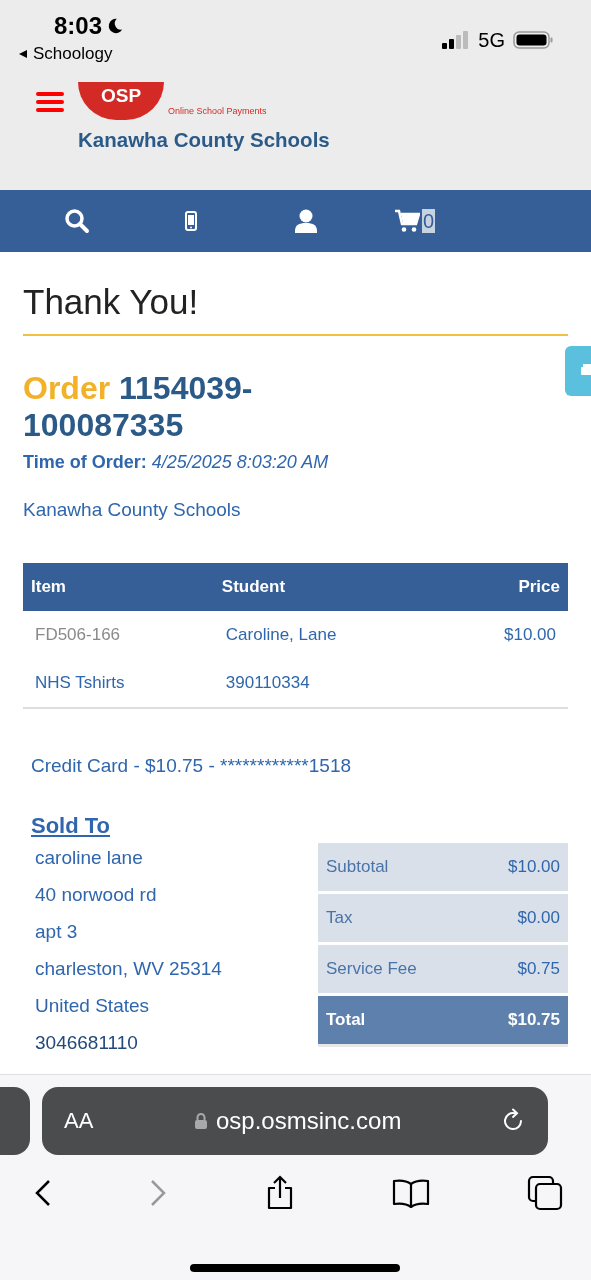  What do you see at coordinates (191, 221) in the screenshot?
I see `phone-icon` at bounding box center [191, 221].